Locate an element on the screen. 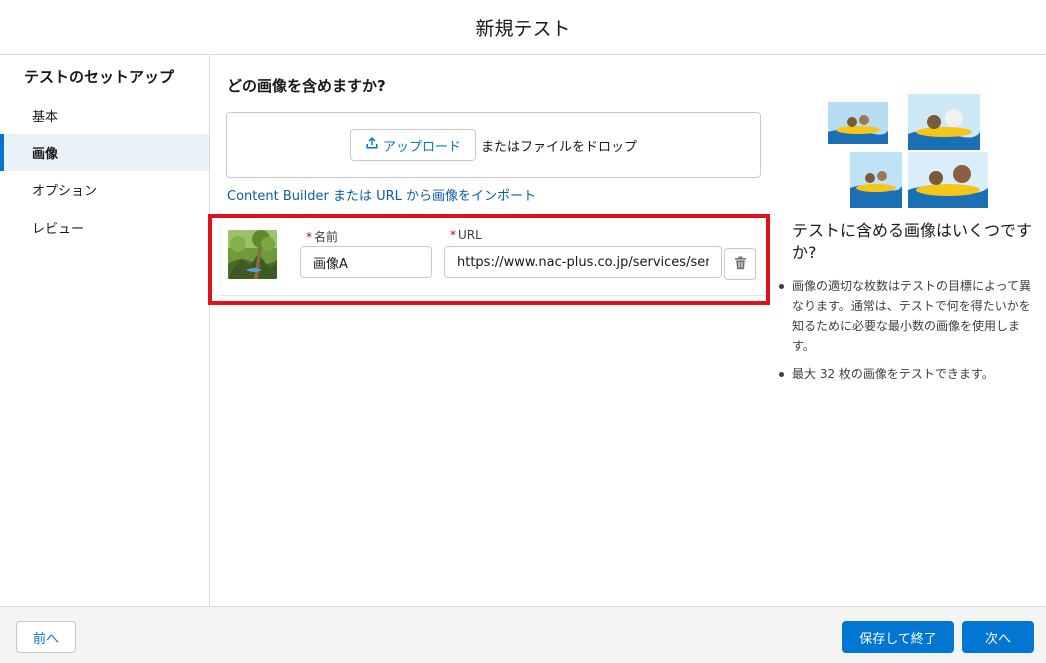 The image size is (1046, 663). url-field-label: * URL is located at coordinates (466, 235).